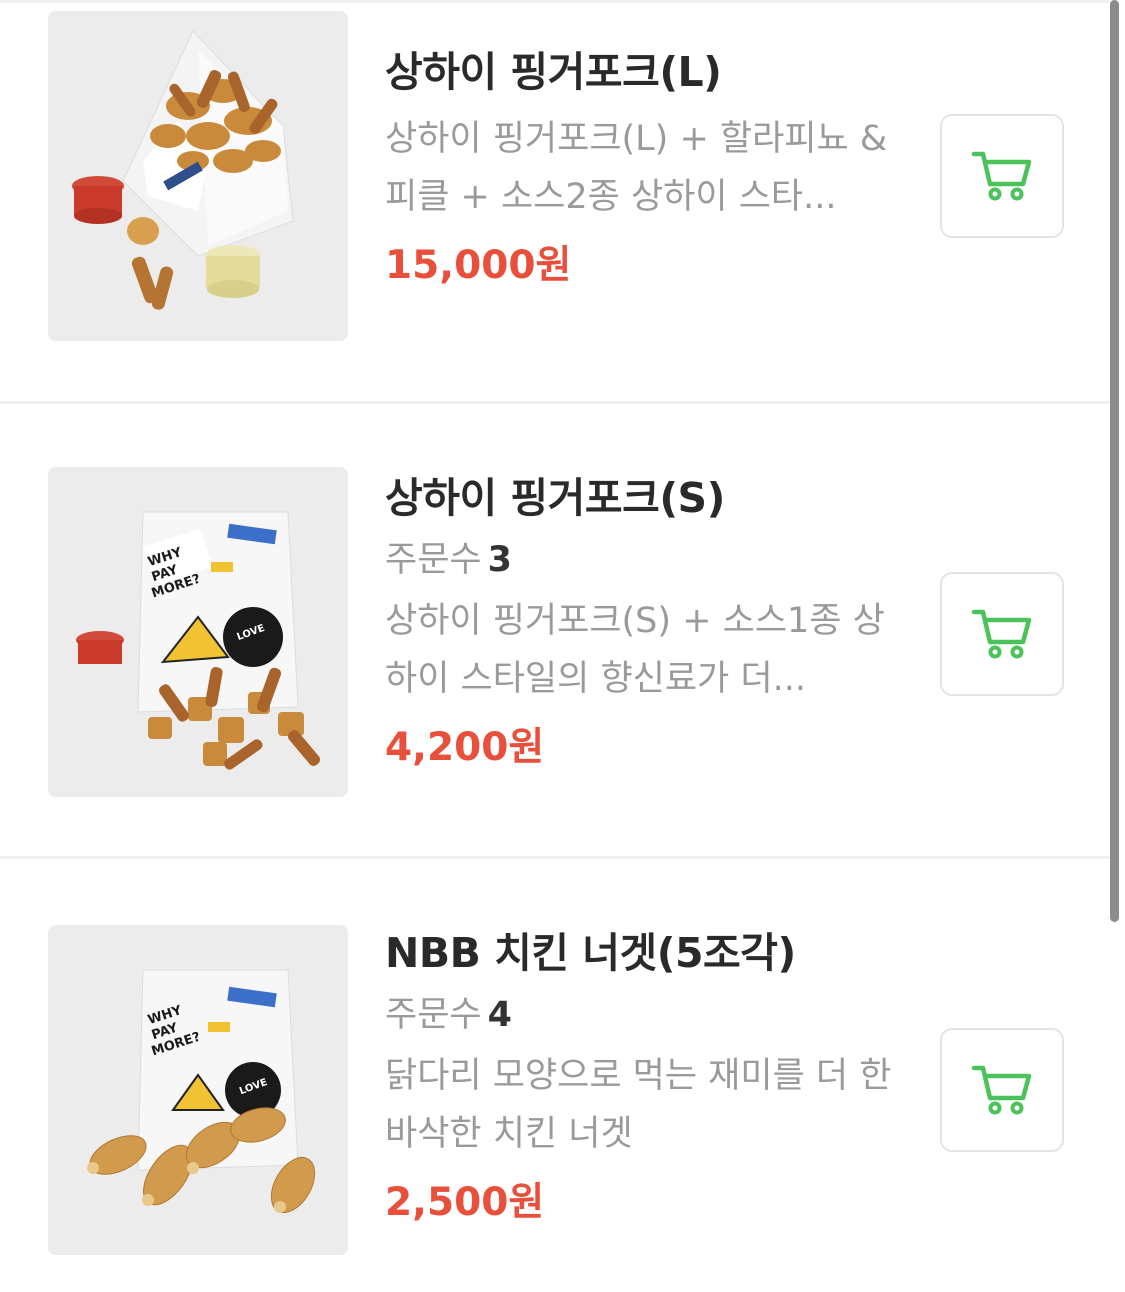 This screenshot has height=1292, width=1125. I want to click on fried-pork-bag-image: WHY PAY MORE? LOVE, so click(198, 632).